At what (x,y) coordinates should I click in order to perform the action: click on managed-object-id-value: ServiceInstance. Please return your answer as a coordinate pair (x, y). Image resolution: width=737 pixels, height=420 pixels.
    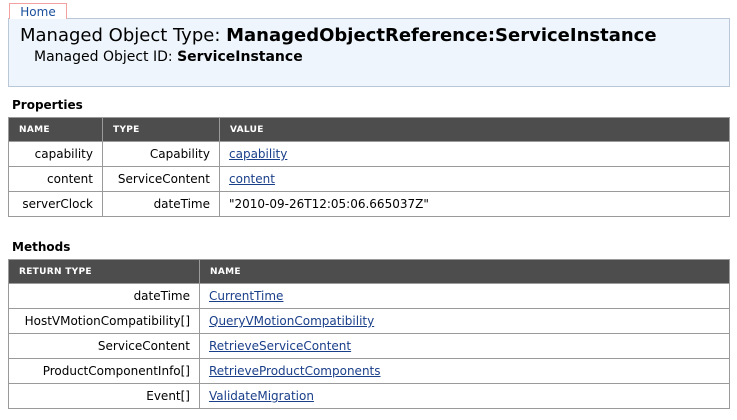
    Looking at the image, I should click on (240, 57).